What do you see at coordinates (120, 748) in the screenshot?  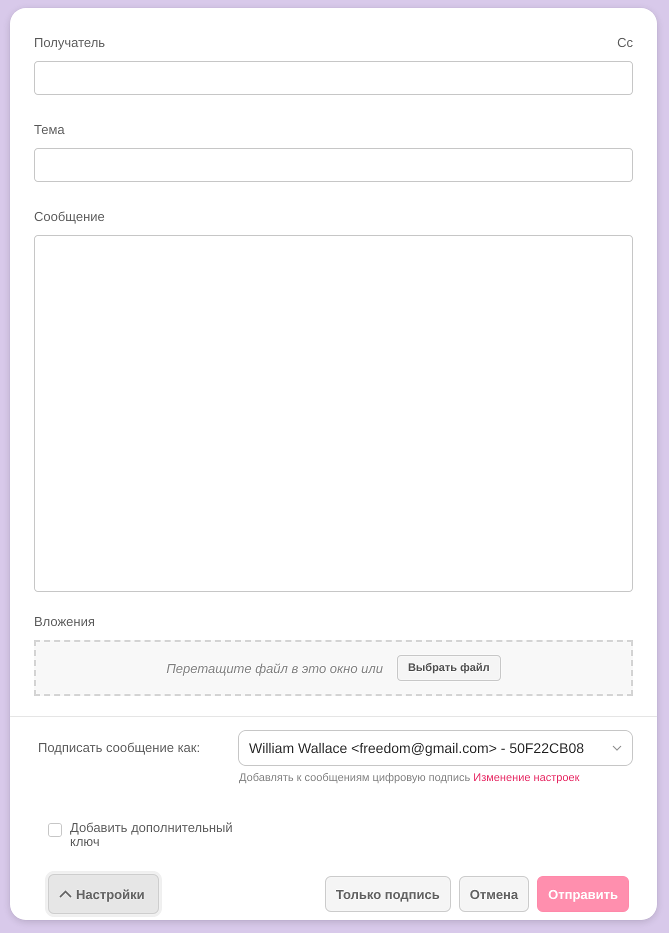 I see `field-label: Подписать сообщение как:` at bounding box center [120, 748].